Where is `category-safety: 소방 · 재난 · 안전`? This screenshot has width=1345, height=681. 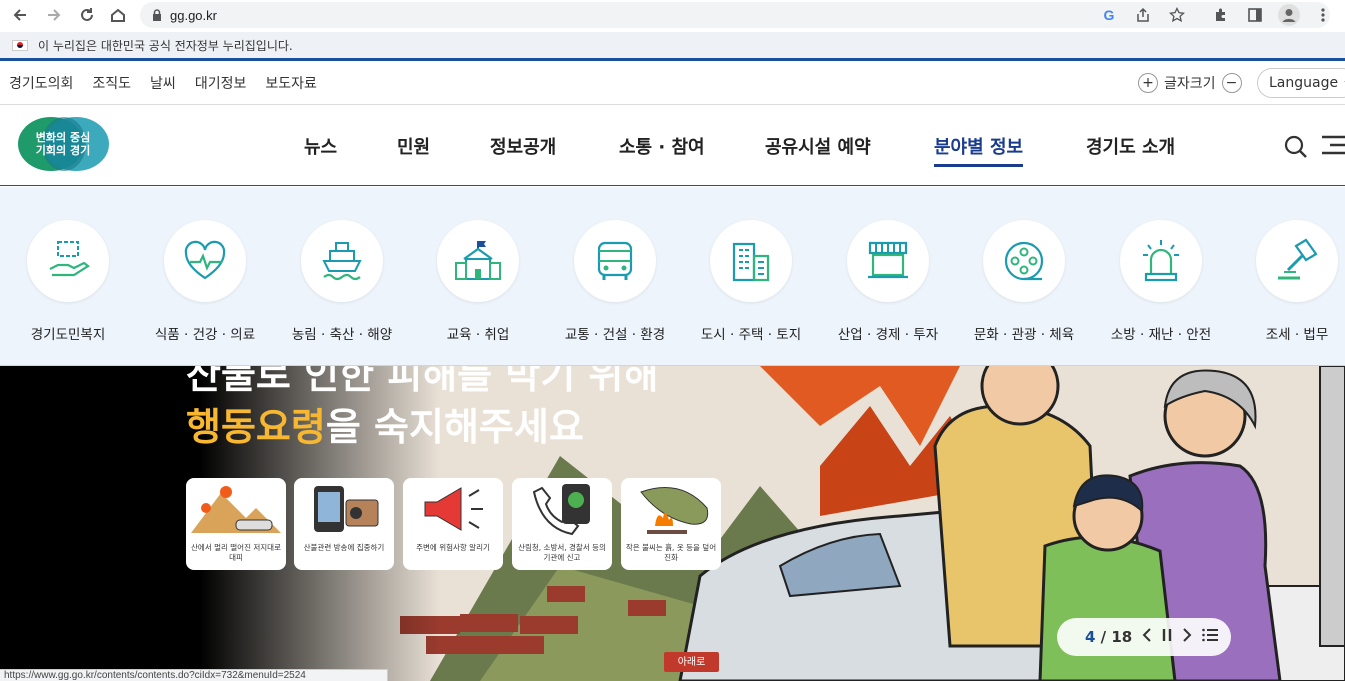 category-safety: 소방 · 재난 · 안전 is located at coordinates (1161, 281).